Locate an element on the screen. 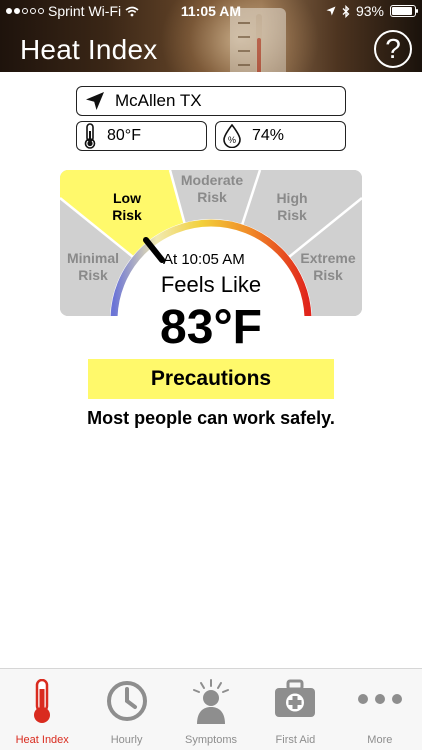 Image resolution: width=422 pixels, height=750 pixels. risk-label-low: Low Risk is located at coordinates (127, 206).